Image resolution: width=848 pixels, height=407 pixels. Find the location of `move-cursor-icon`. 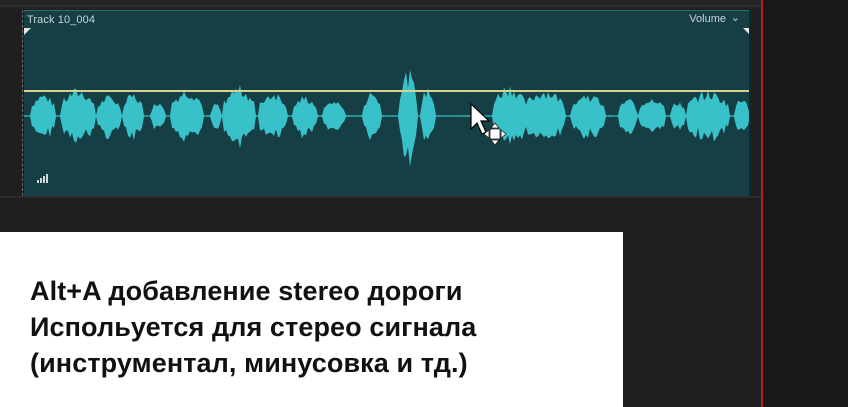

move-cursor-icon is located at coordinates (490, 127).